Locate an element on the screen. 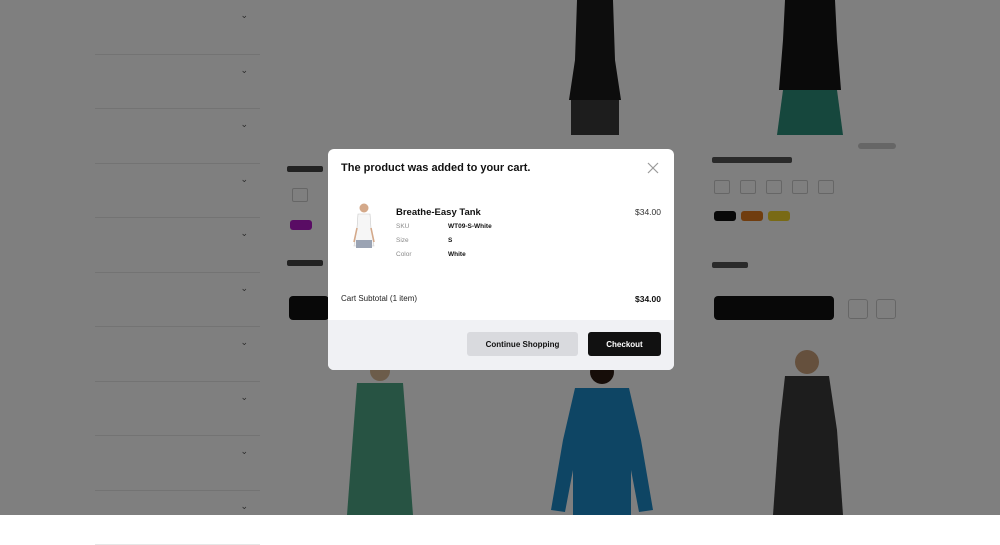  cart-subtotal-label: Cart Subtotal (1 item) is located at coordinates (379, 298).